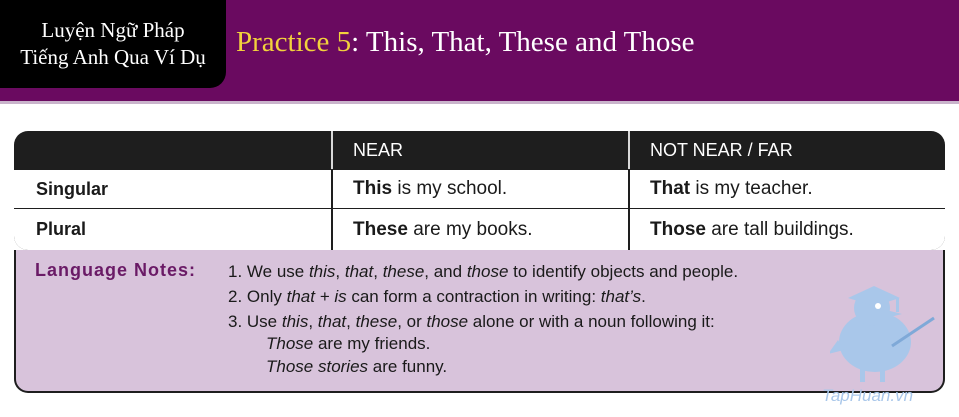 The width and height of the screenshot is (959, 417). Describe the element at coordinates (317, 366) in the screenshot. I see `example-word: Those stories` at that location.